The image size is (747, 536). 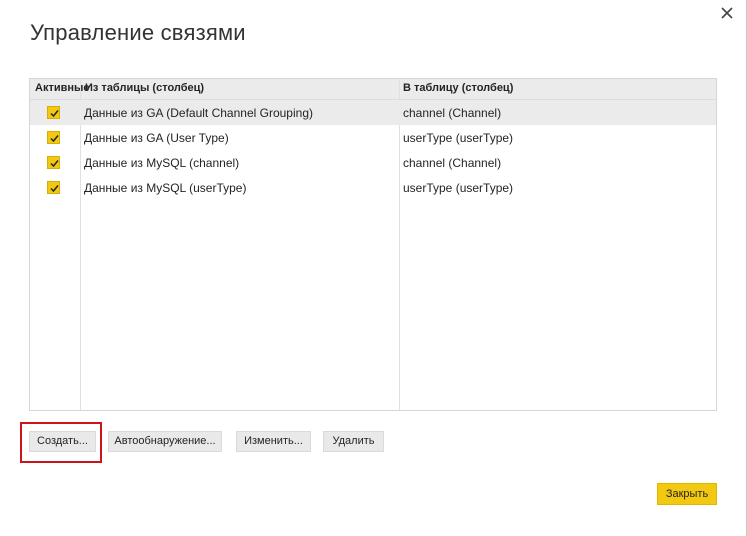 I want to click on column-header-from: Из таблицы (столбец), so click(x=144, y=88).